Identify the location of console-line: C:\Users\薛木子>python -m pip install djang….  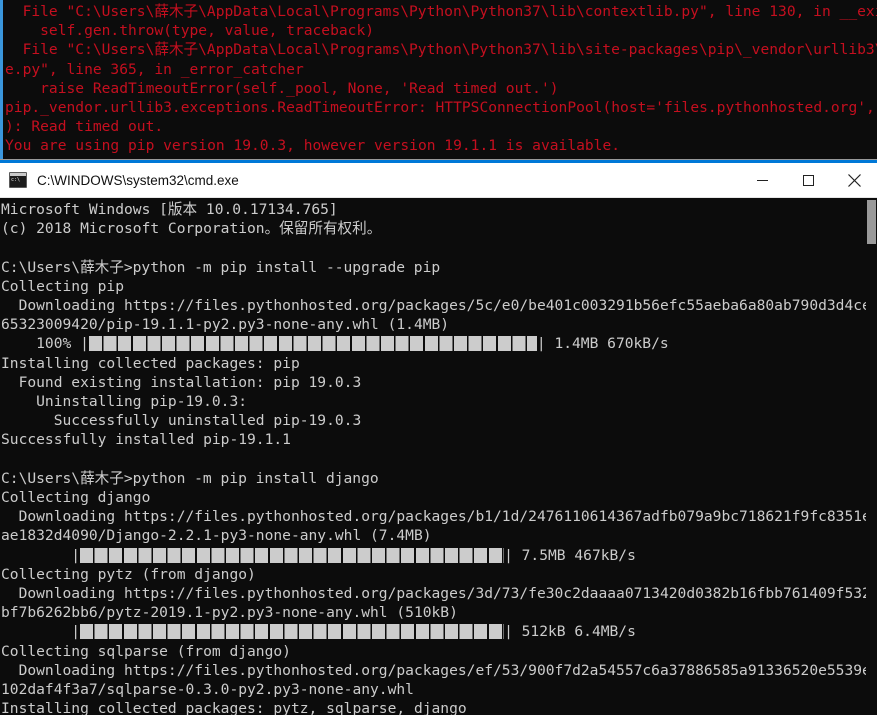
(190, 478).